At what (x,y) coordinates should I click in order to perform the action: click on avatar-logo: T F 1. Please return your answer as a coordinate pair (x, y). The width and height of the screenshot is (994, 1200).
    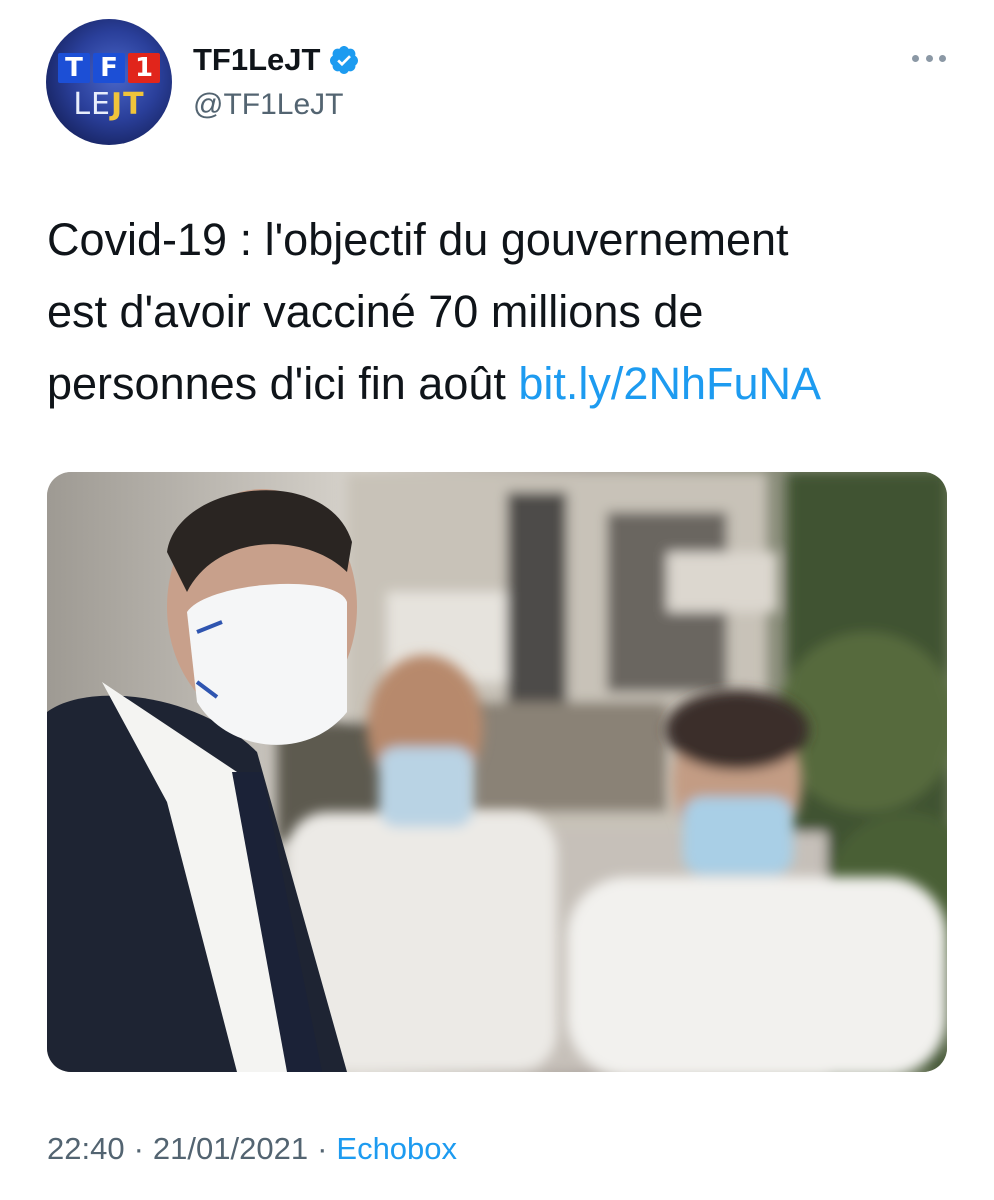
    Looking at the image, I should click on (109, 68).